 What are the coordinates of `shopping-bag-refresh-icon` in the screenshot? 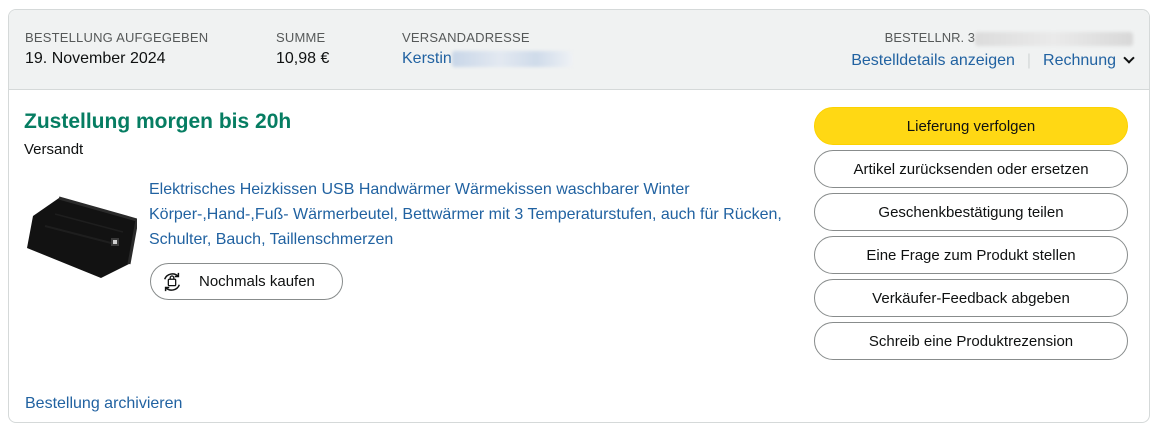 It's located at (172, 281).